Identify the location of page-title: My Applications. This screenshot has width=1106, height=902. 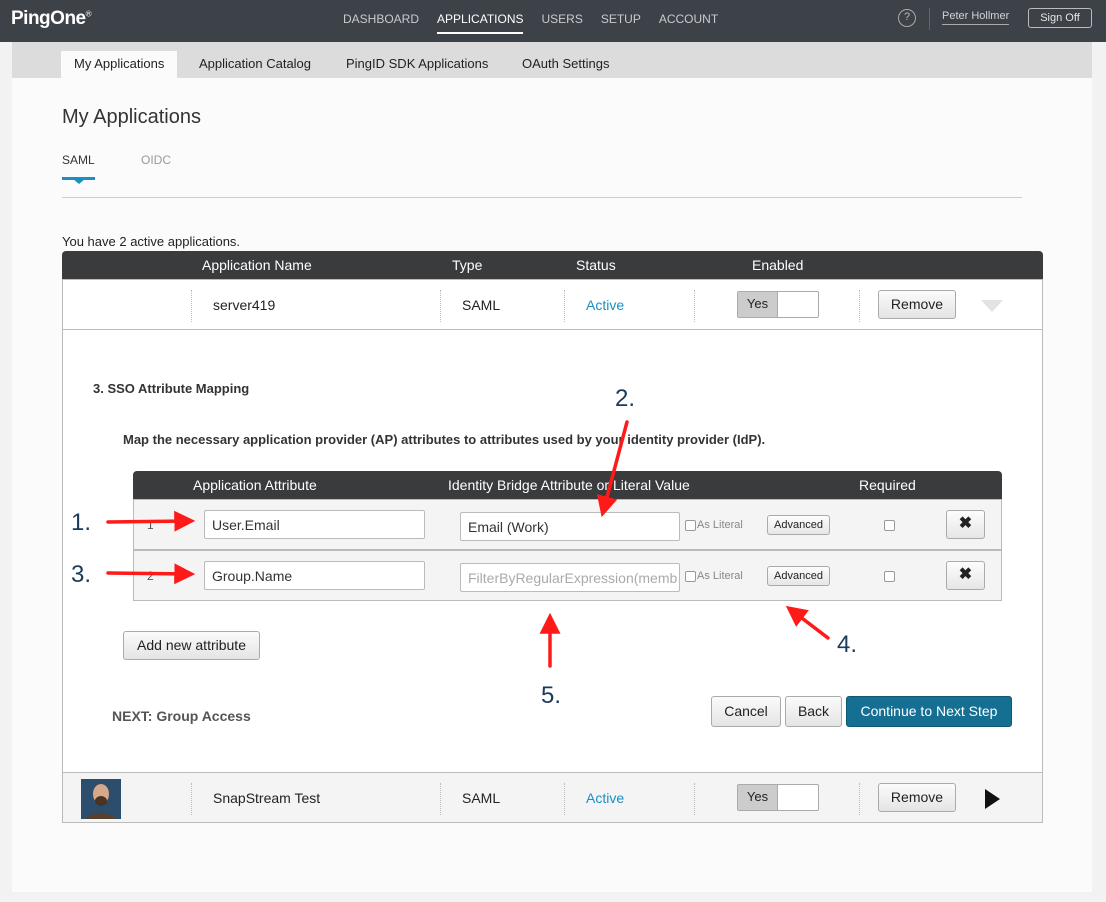
(131, 117).